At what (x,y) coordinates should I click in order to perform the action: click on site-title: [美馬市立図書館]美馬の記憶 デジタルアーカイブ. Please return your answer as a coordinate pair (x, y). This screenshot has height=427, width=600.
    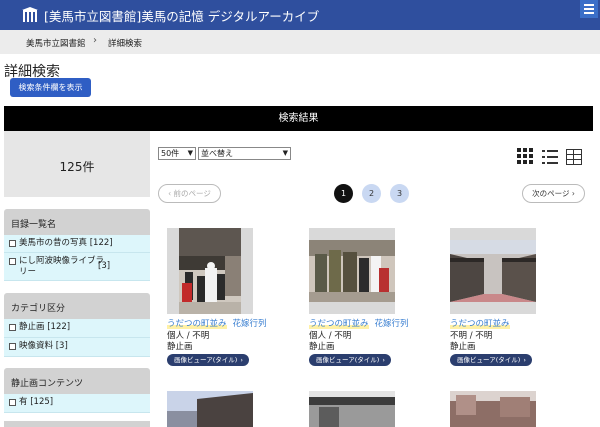
    Looking at the image, I should click on (181, 15).